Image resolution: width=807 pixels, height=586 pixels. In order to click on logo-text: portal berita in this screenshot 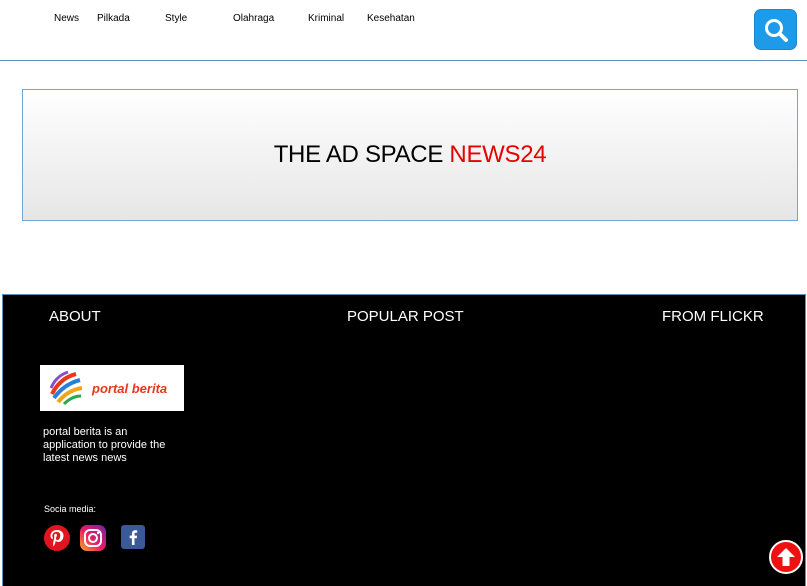, I will do `click(130, 388)`.